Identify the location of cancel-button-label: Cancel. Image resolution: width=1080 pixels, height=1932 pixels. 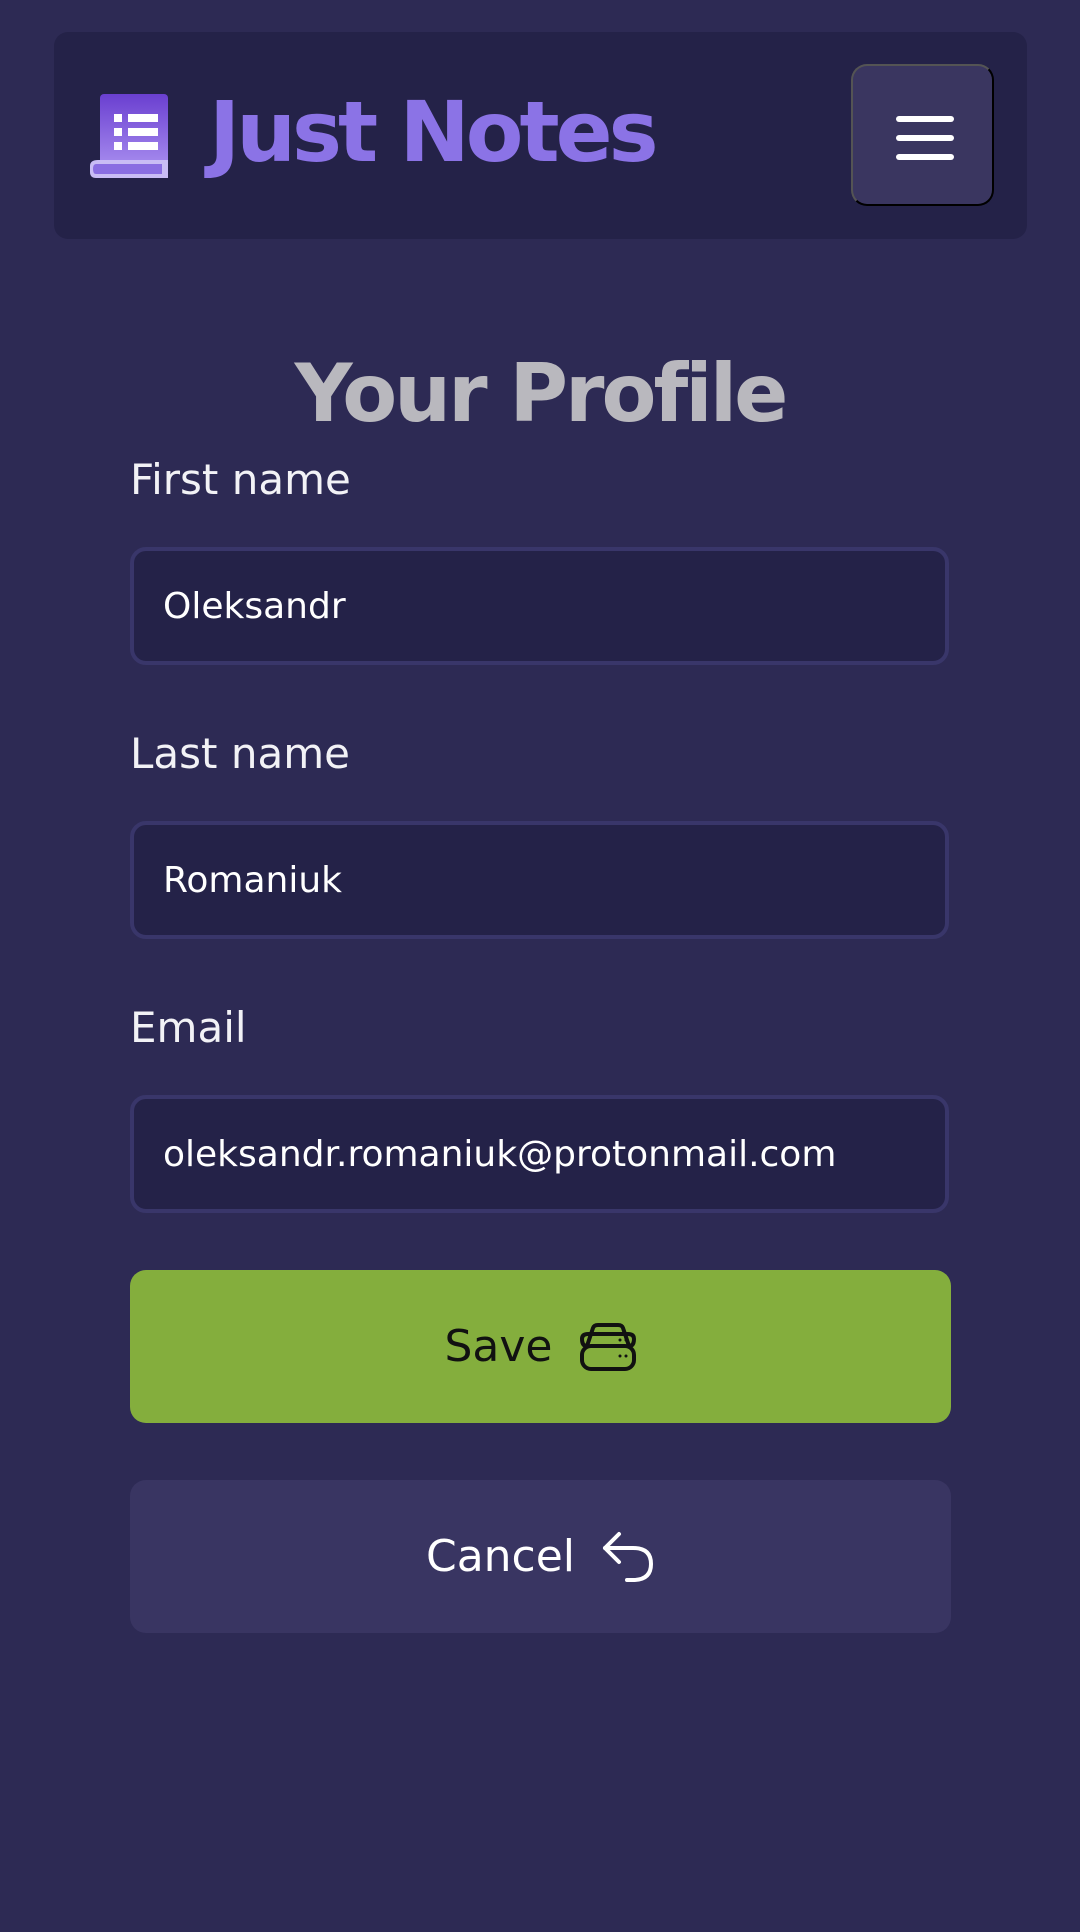
(500, 1556).